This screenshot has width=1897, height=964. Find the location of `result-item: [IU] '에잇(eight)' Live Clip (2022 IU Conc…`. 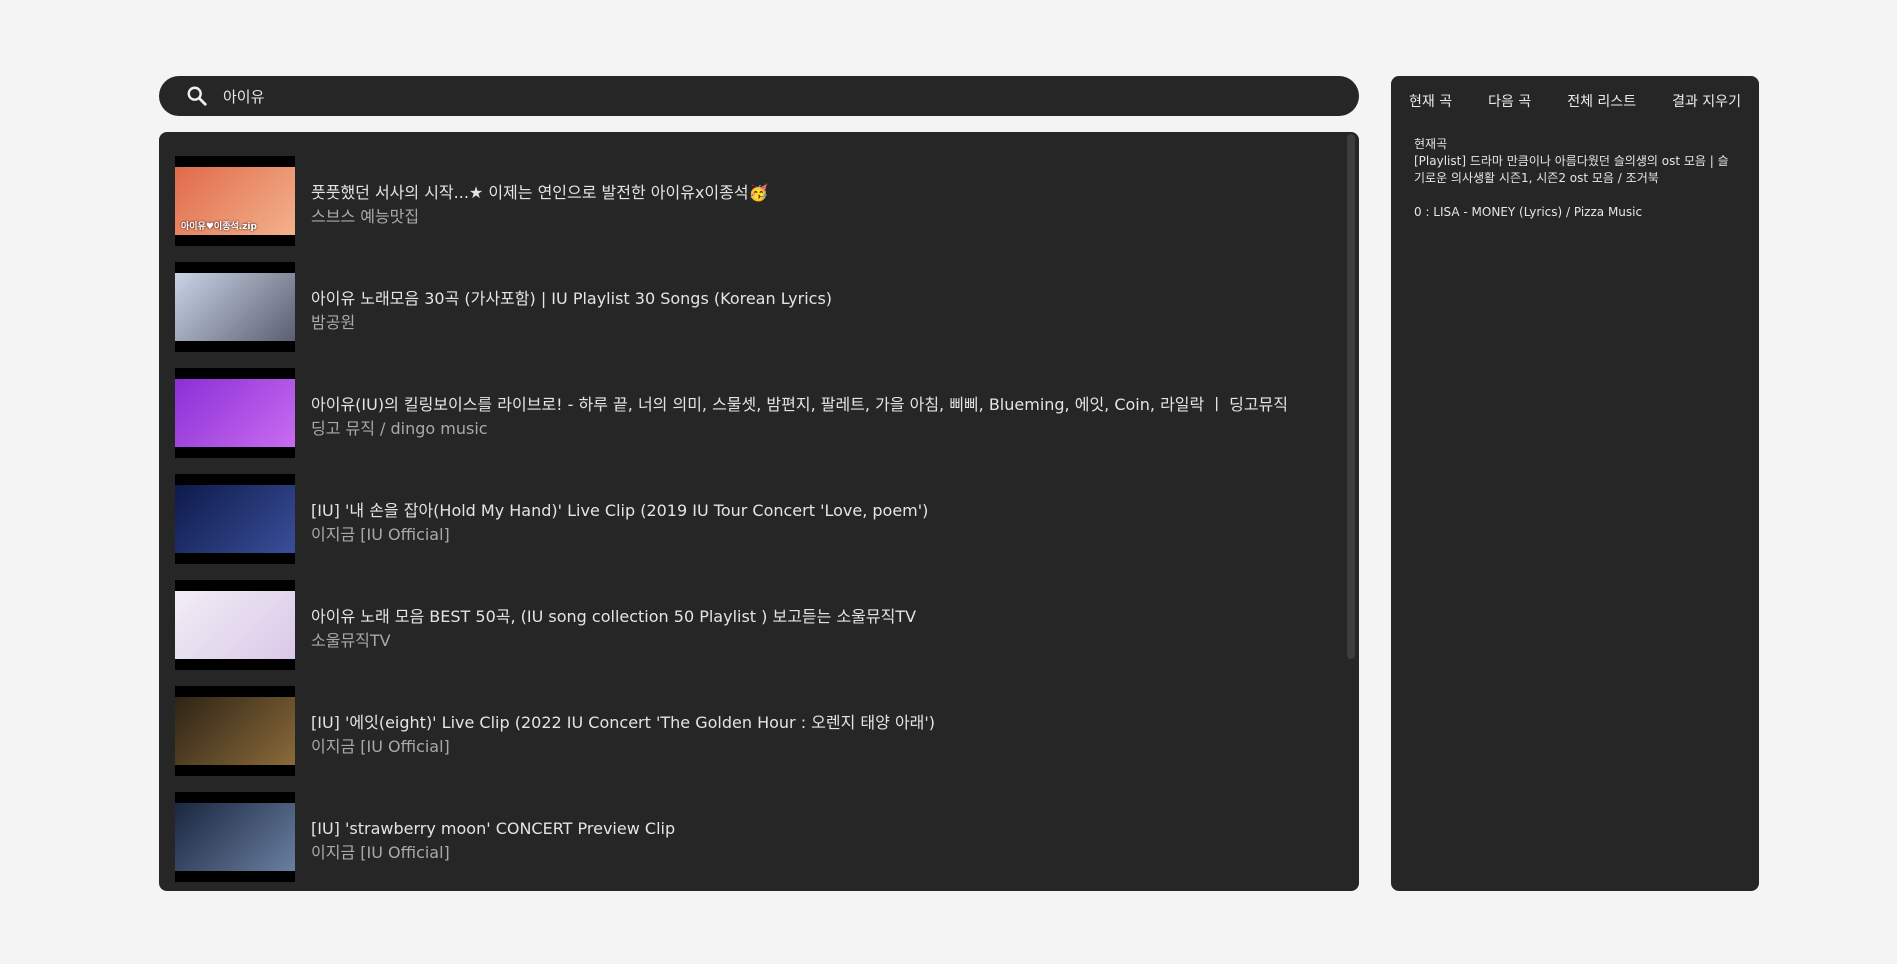

result-item: [IU] '에잇(eight)' Live Clip (2022 IU Conc… is located at coordinates (755, 731).